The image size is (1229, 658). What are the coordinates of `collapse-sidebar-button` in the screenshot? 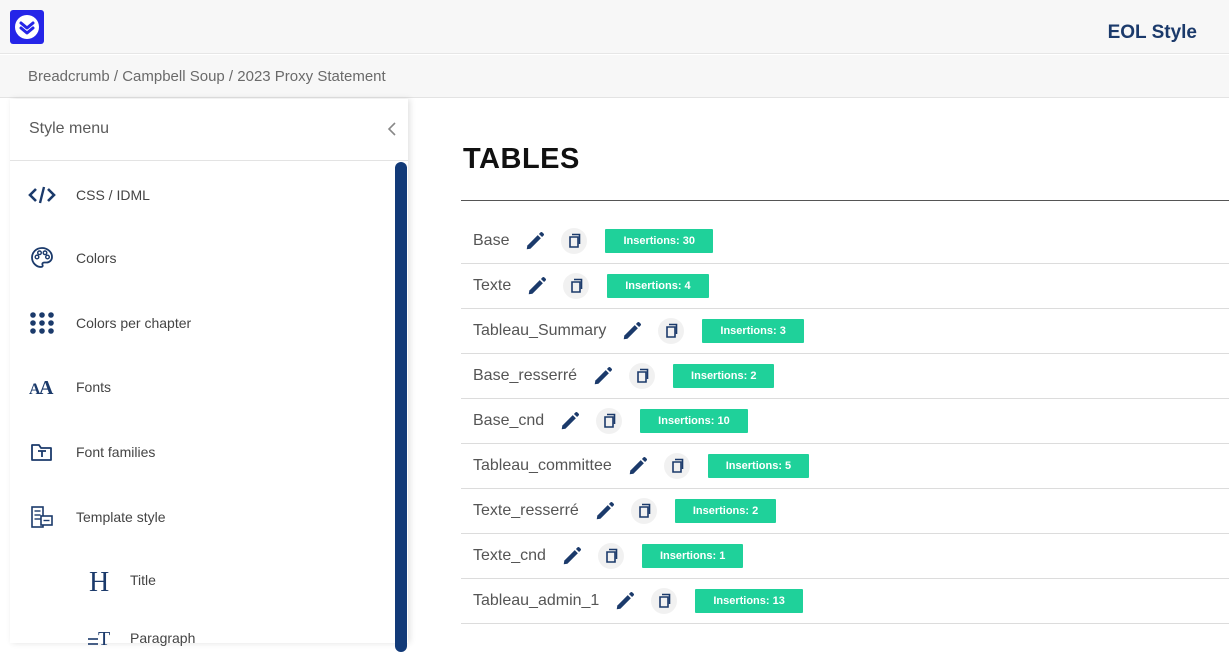 It's located at (392, 129).